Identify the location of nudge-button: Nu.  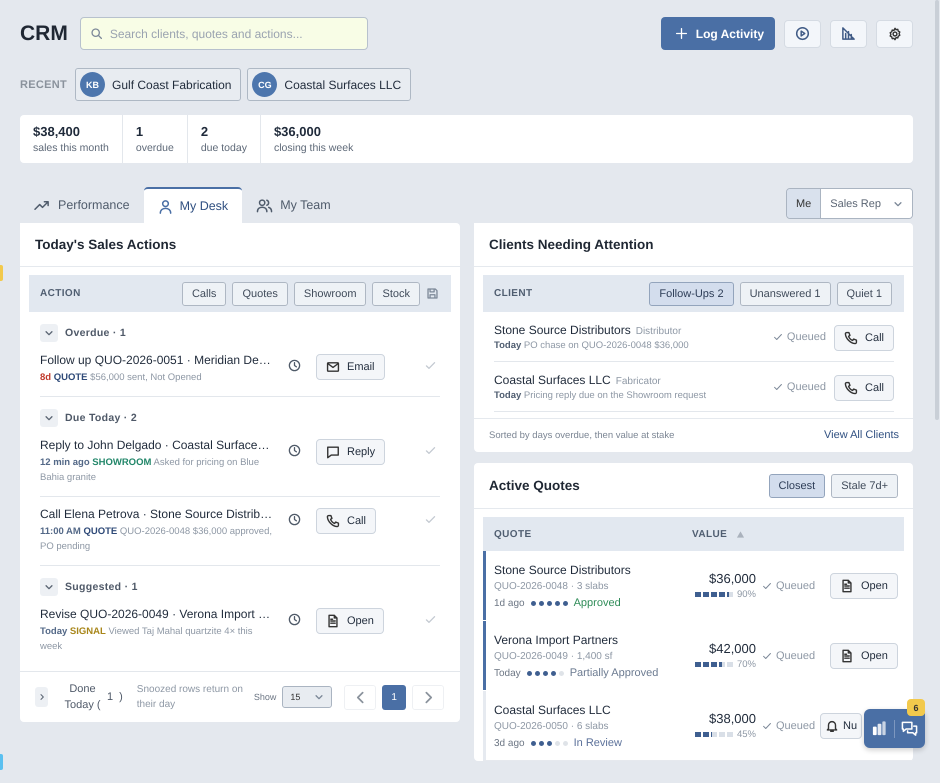
(841, 726).